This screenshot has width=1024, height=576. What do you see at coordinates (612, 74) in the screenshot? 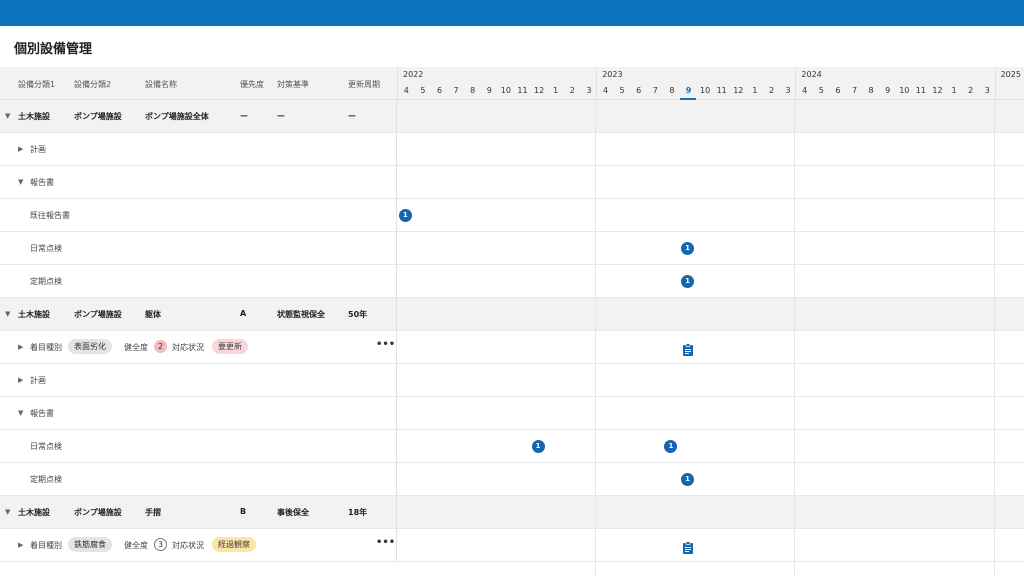
I see `year-label: 2023` at bounding box center [612, 74].